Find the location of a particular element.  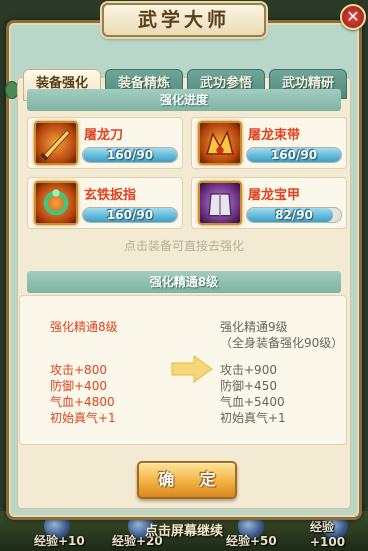

next-stat: 初始真气+1 is located at coordinates (253, 418).